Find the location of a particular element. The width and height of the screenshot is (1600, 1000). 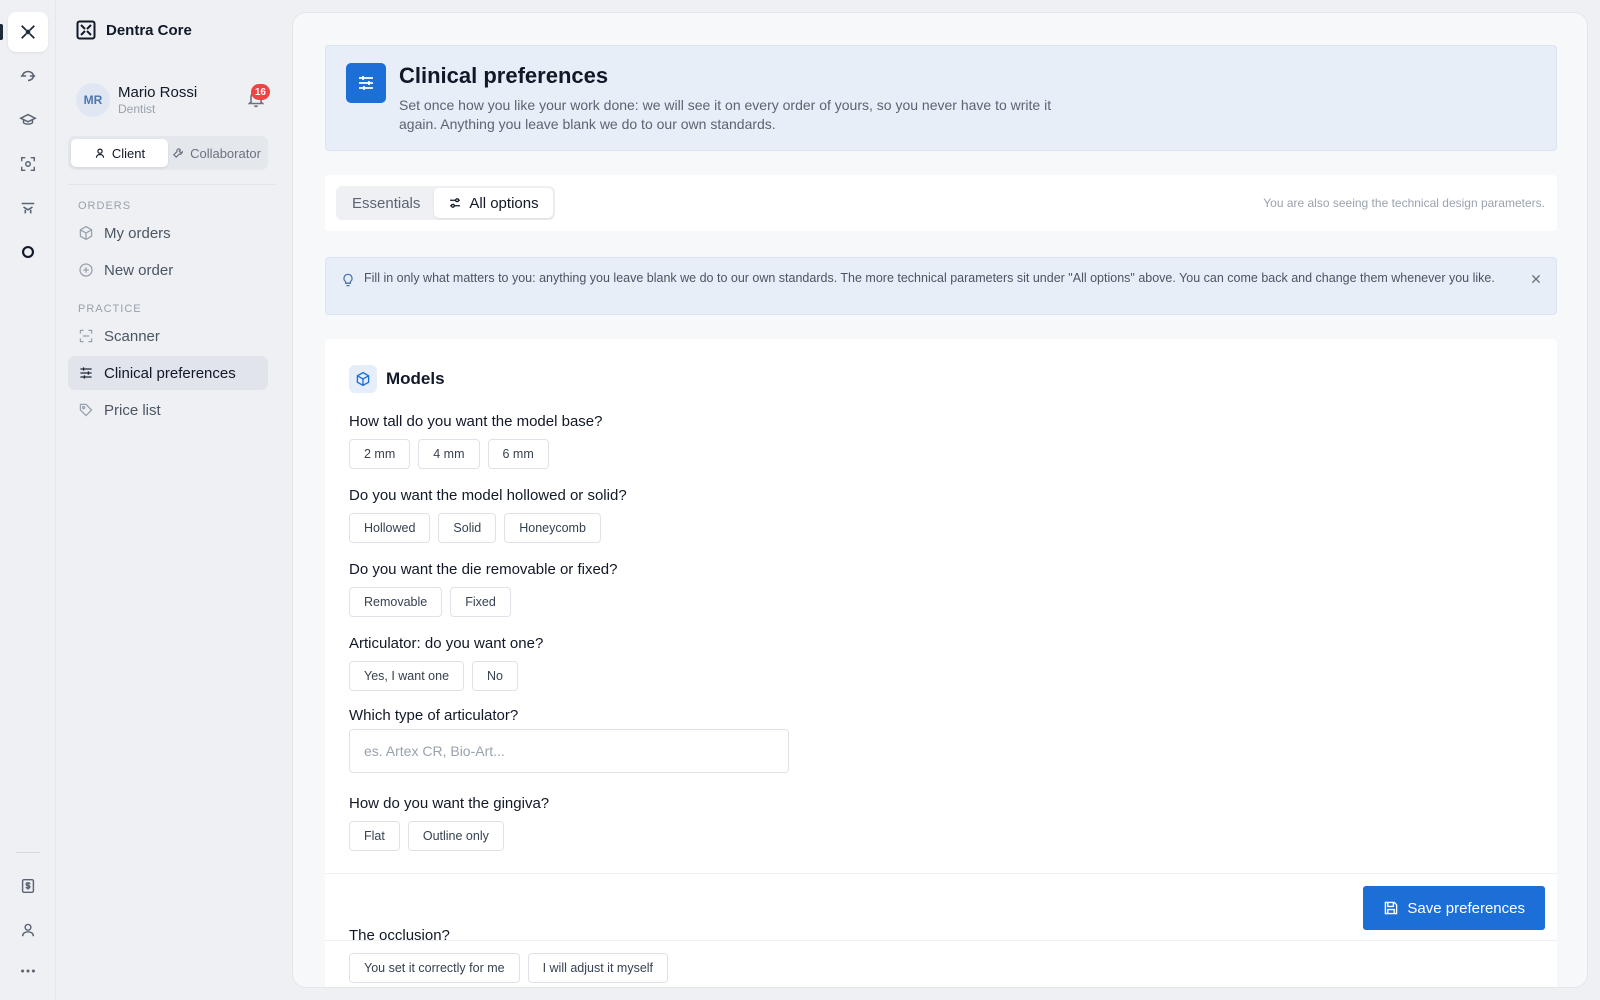

option-adjust-myself: I will adjust it myself is located at coordinates (598, 968).